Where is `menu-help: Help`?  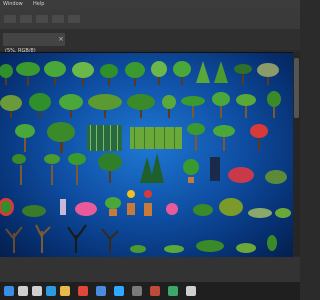 menu-help: Help is located at coordinates (38, 4).